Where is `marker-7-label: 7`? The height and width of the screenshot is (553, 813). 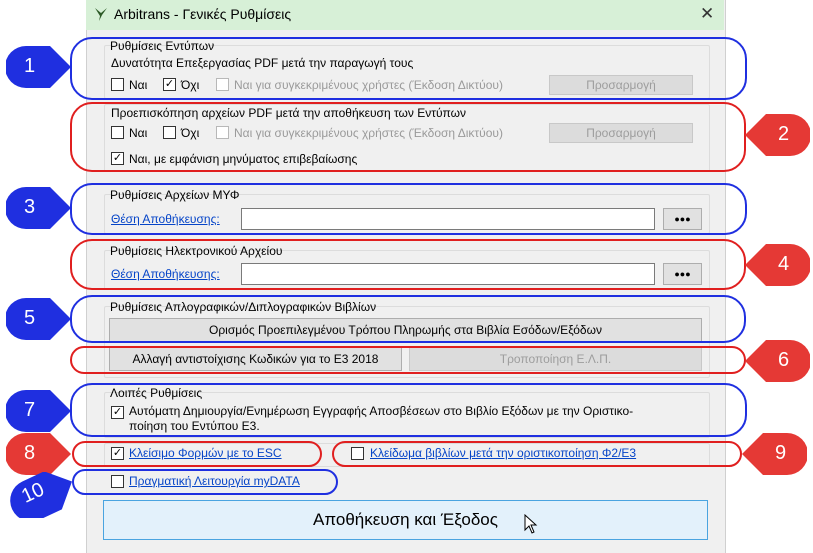 marker-7-label: 7 is located at coordinates (30, 410).